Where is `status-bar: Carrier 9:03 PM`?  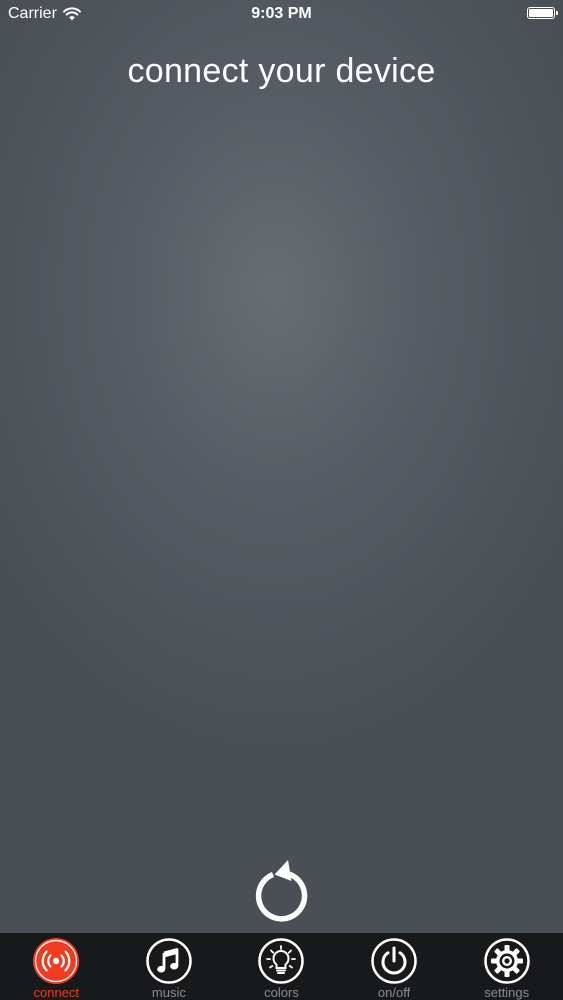
status-bar: Carrier 9:03 PM is located at coordinates (281, 15).